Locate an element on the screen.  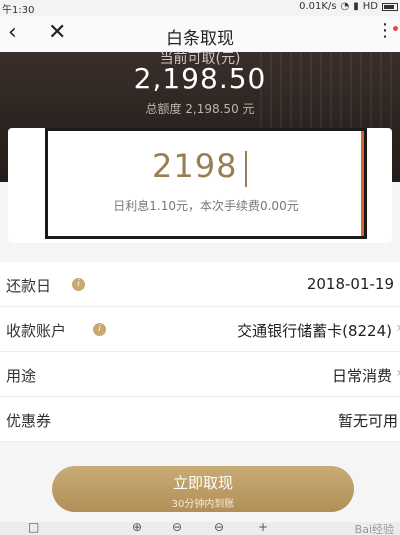
withdraw-now-button: 立即取现 30分钟内到账 is located at coordinates (203, 489).